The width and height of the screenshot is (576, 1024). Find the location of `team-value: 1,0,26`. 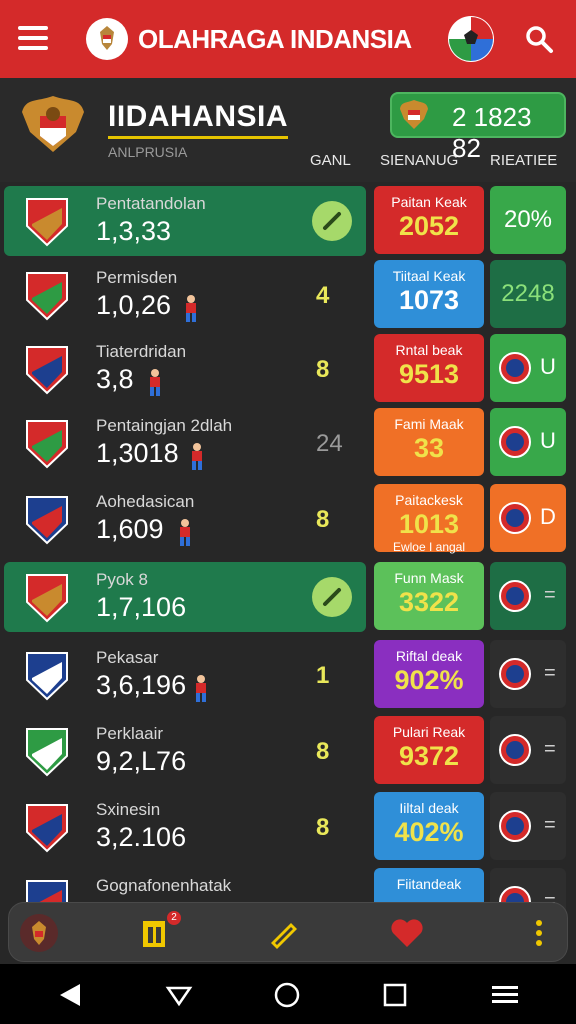

team-value: 1,0,26 is located at coordinates (134, 305).